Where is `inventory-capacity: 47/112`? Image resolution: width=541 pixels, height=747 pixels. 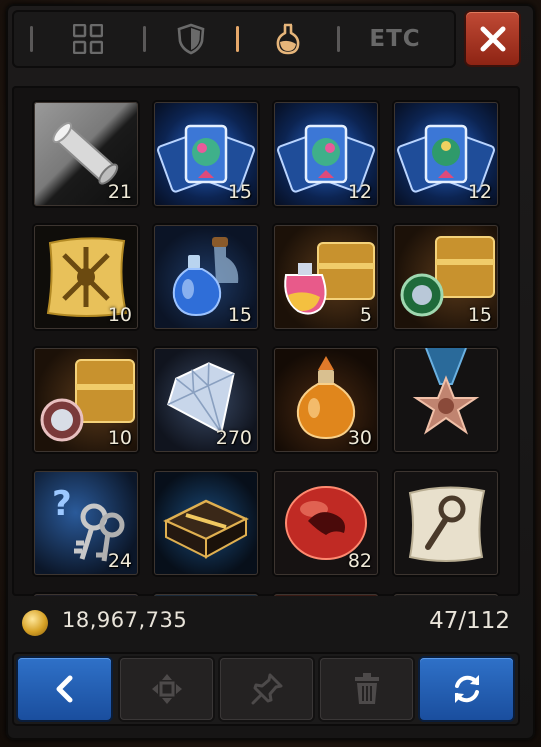 inventory-capacity: 47/112 is located at coordinates (469, 621).